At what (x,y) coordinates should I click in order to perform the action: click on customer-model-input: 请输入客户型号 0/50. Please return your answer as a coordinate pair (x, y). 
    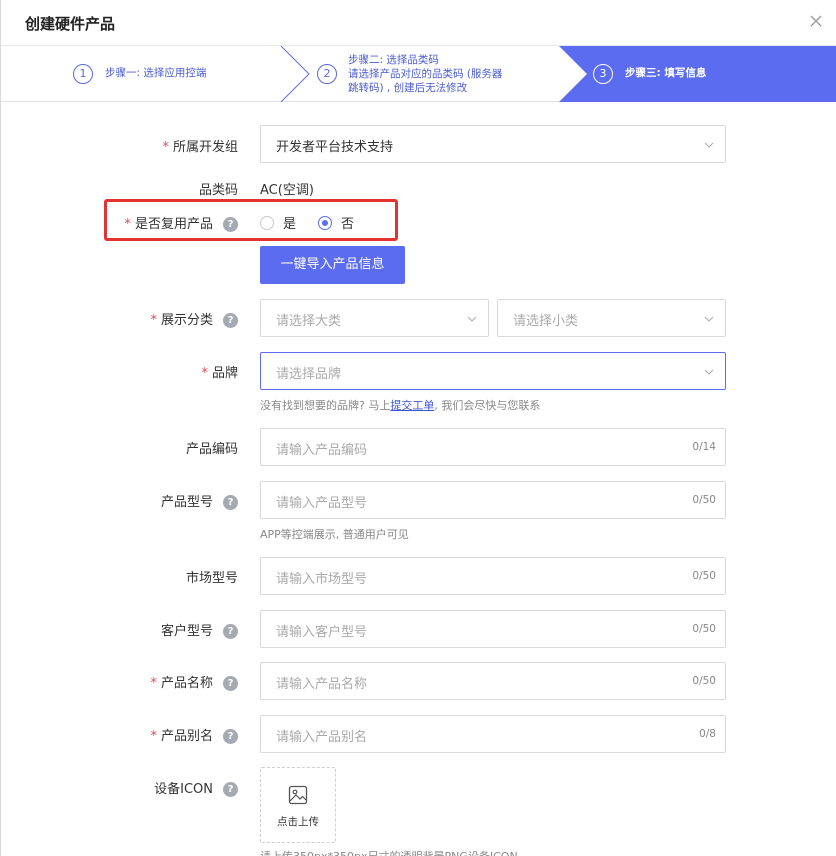
    Looking at the image, I should click on (493, 629).